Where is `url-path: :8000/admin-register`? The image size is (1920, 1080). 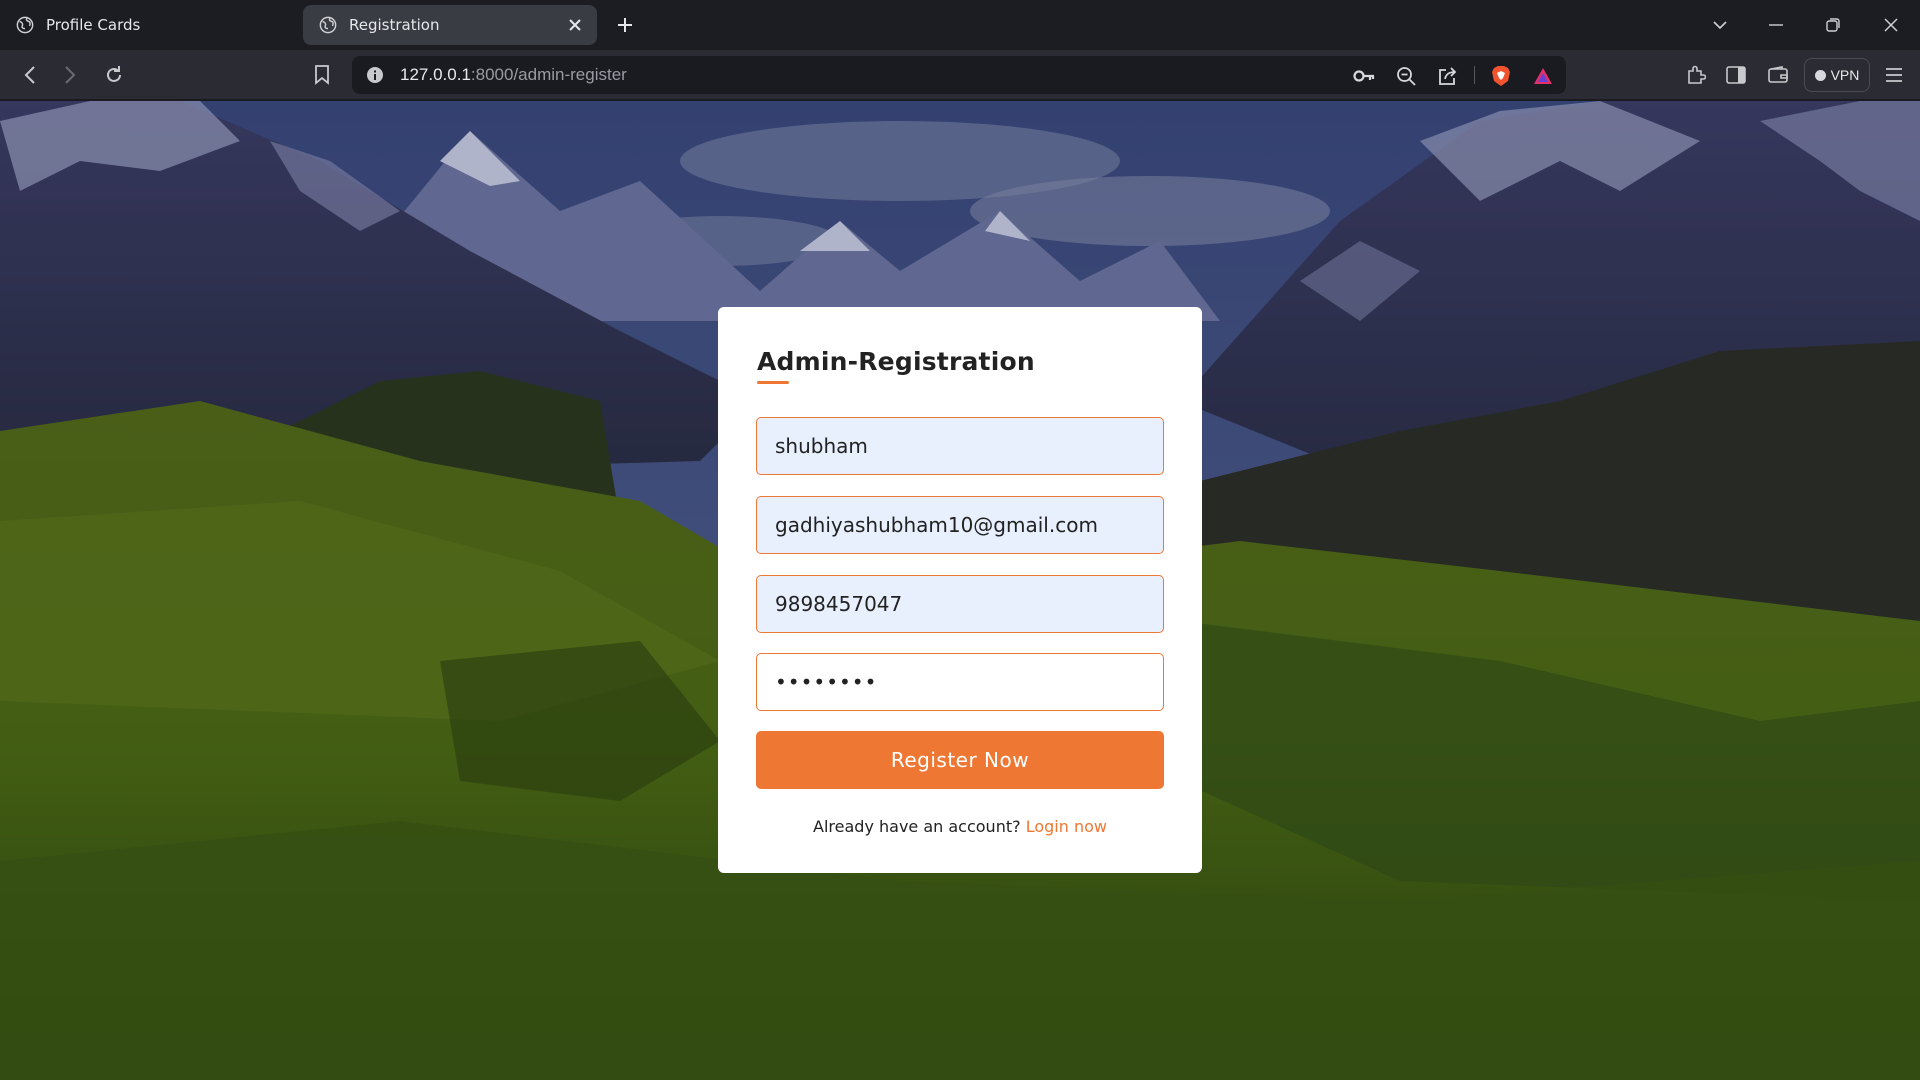 url-path: :8000/admin-register is located at coordinates (548, 74).